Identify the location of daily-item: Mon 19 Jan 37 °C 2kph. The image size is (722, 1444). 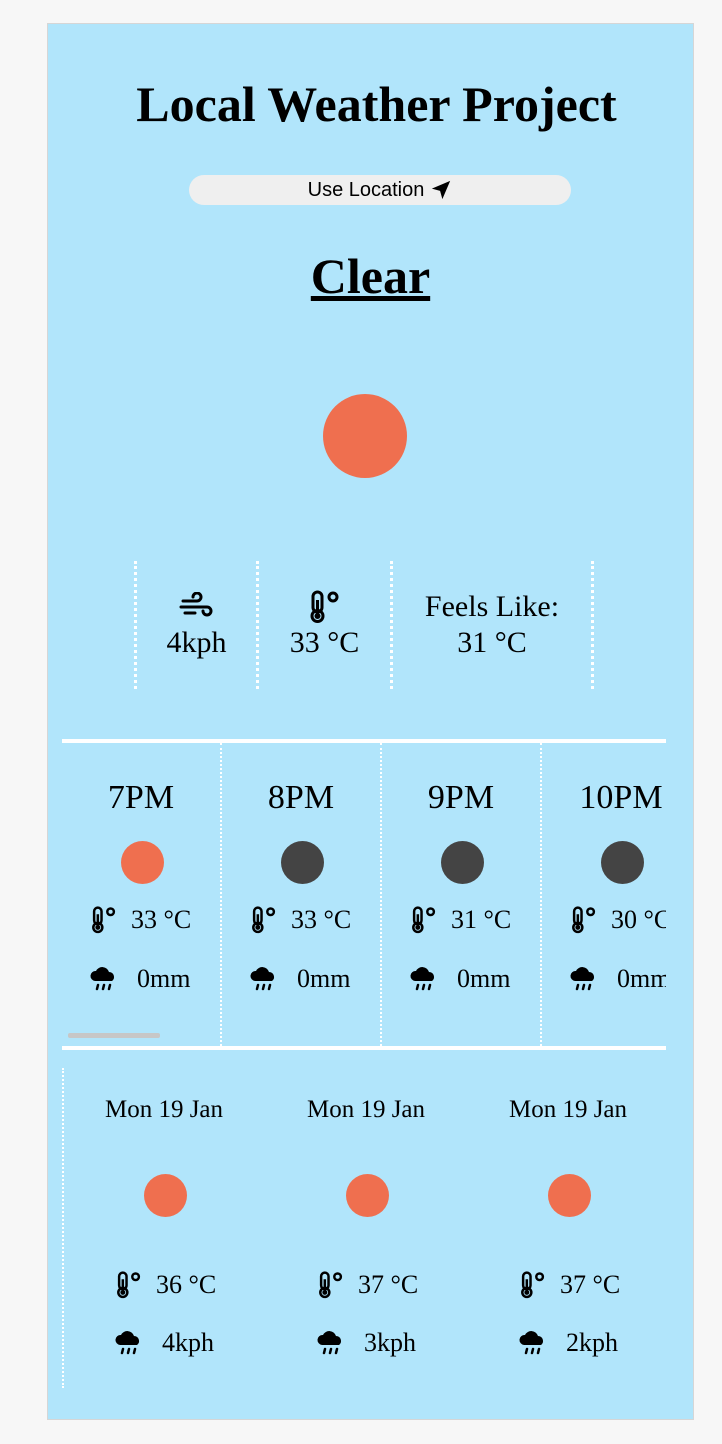
(568, 1228).